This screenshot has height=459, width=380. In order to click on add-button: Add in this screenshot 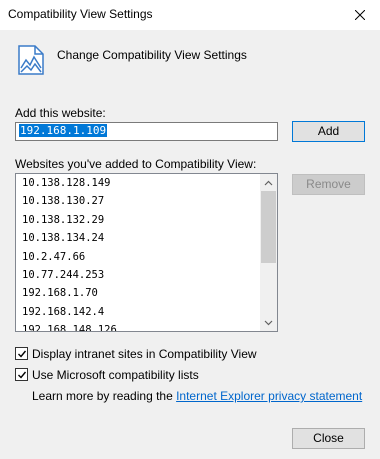, I will do `click(328, 131)`.